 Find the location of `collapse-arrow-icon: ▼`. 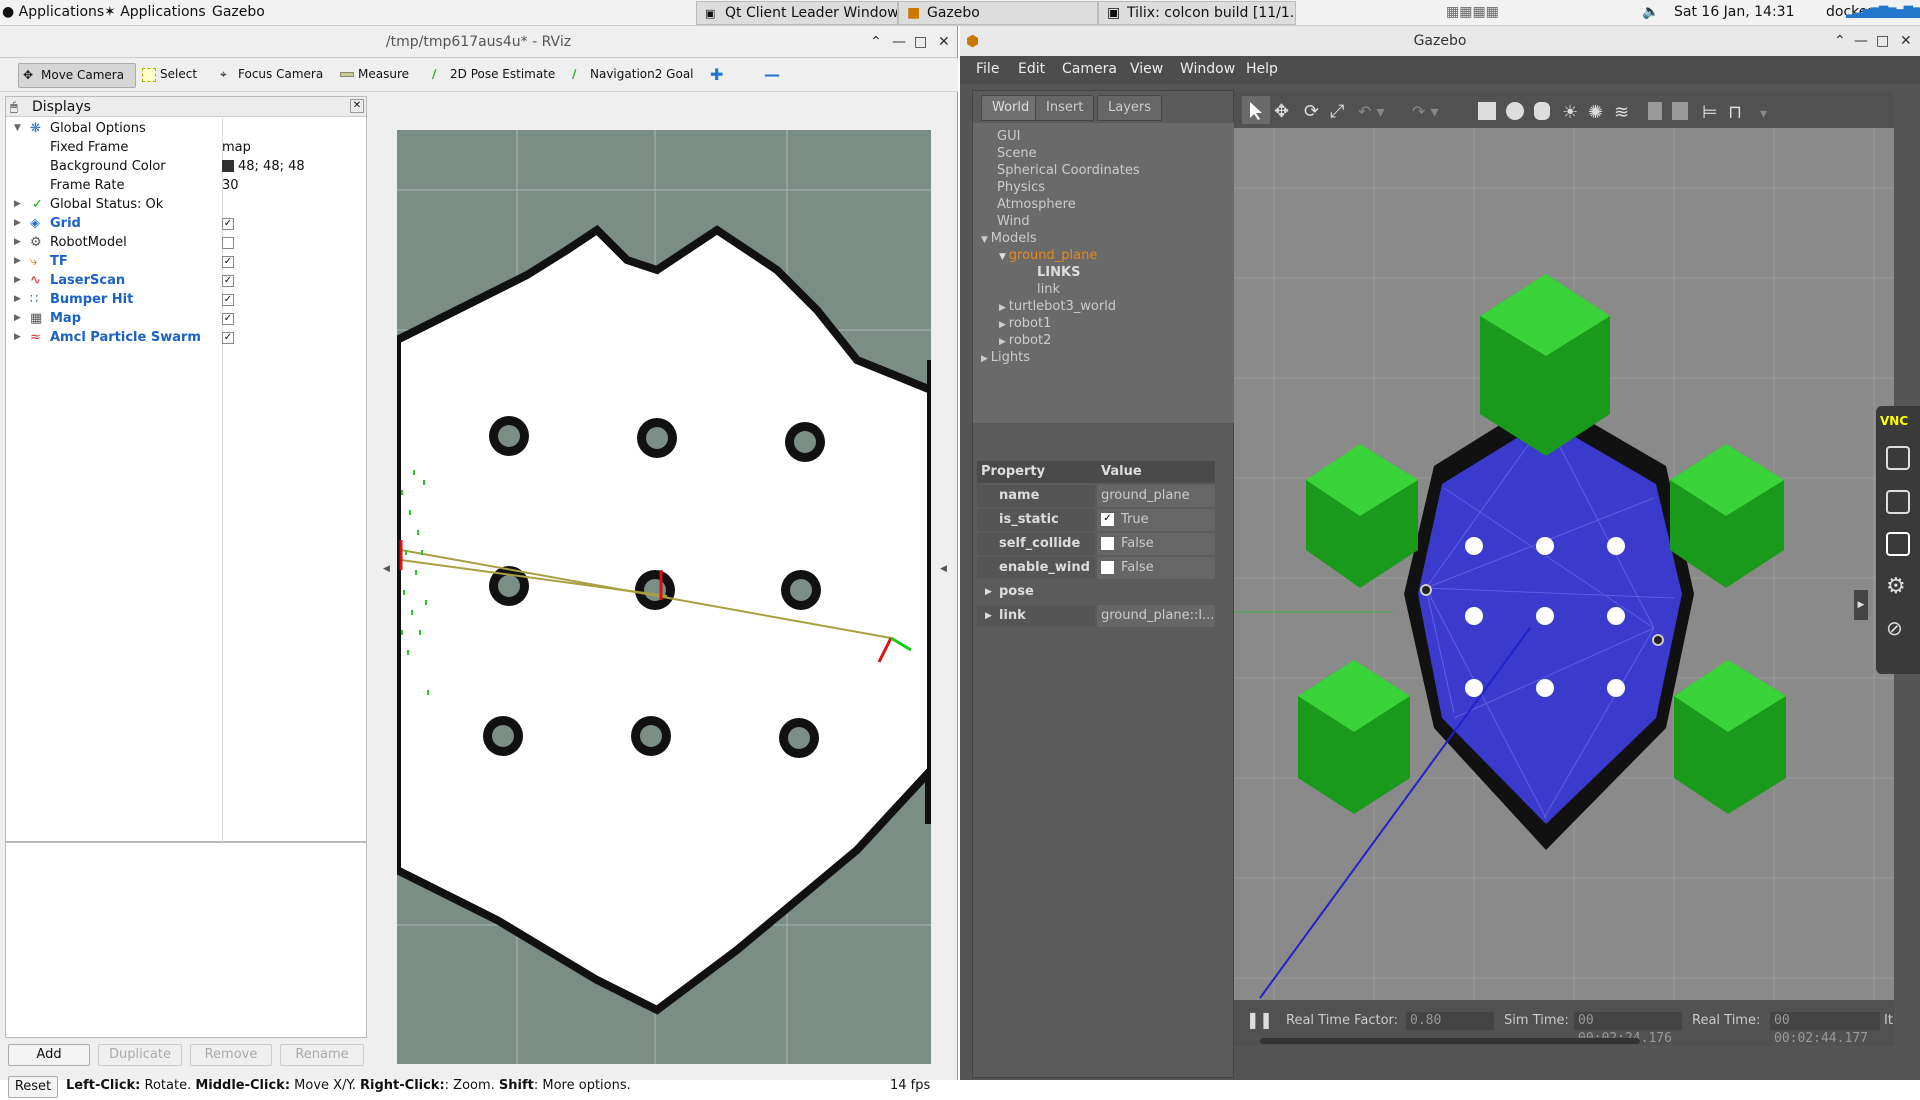

collapse-arrow-icon: ▼ is located at coordinates (986, 240).